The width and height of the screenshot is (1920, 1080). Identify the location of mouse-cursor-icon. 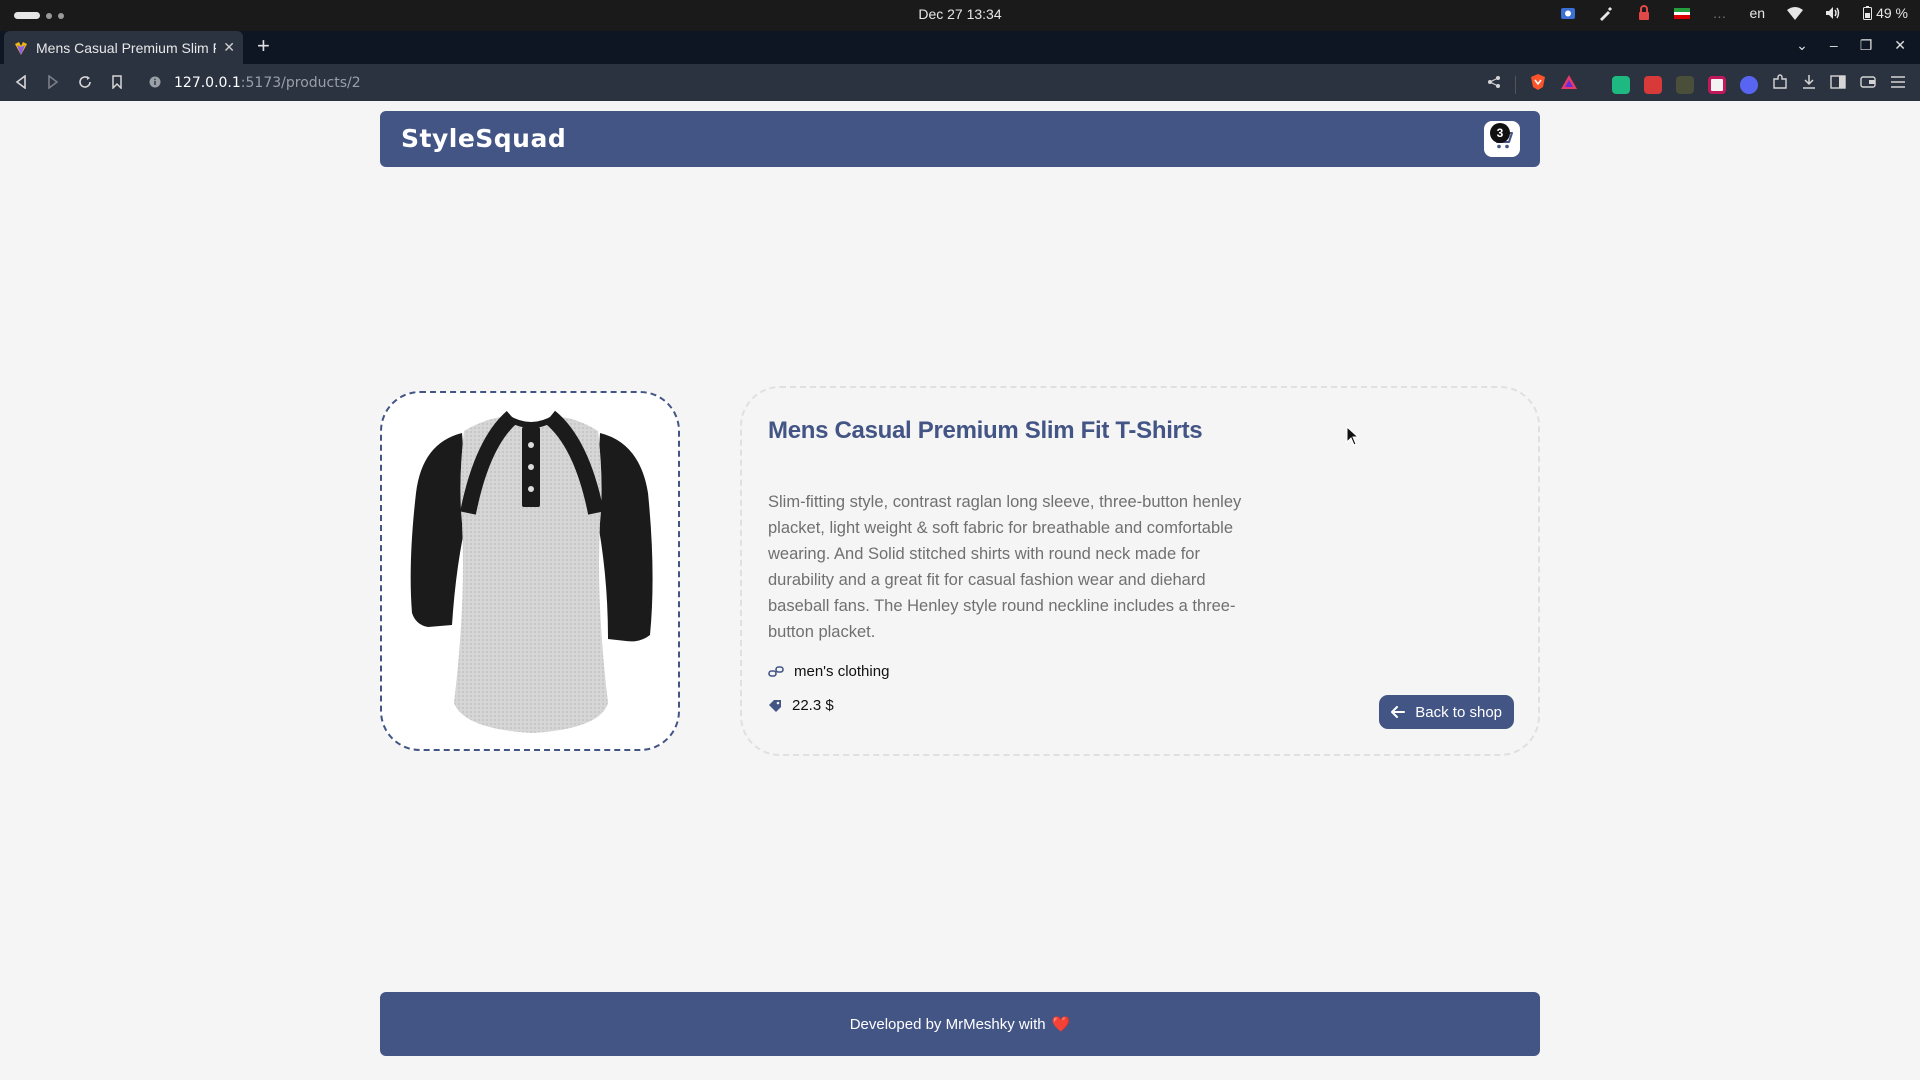
(1353, 436).